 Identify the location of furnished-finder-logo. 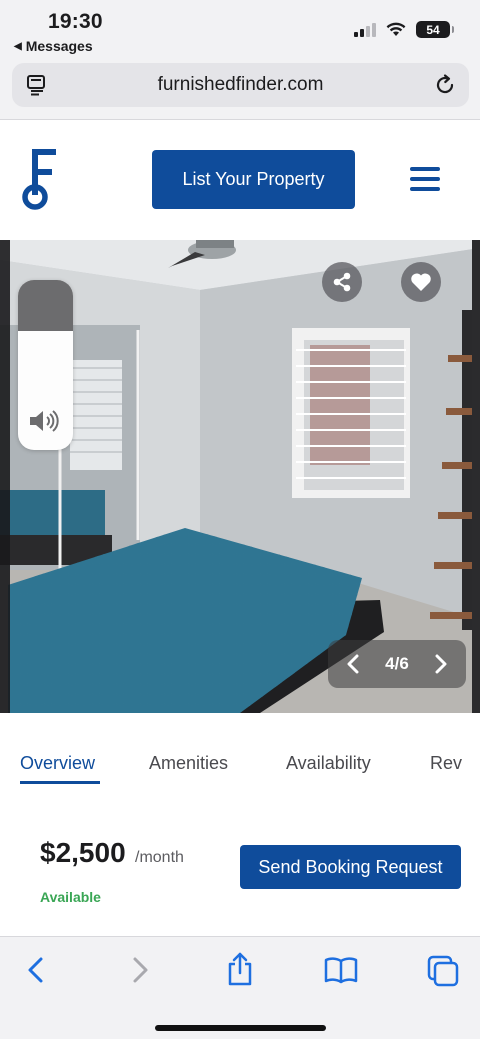
(40, 179).